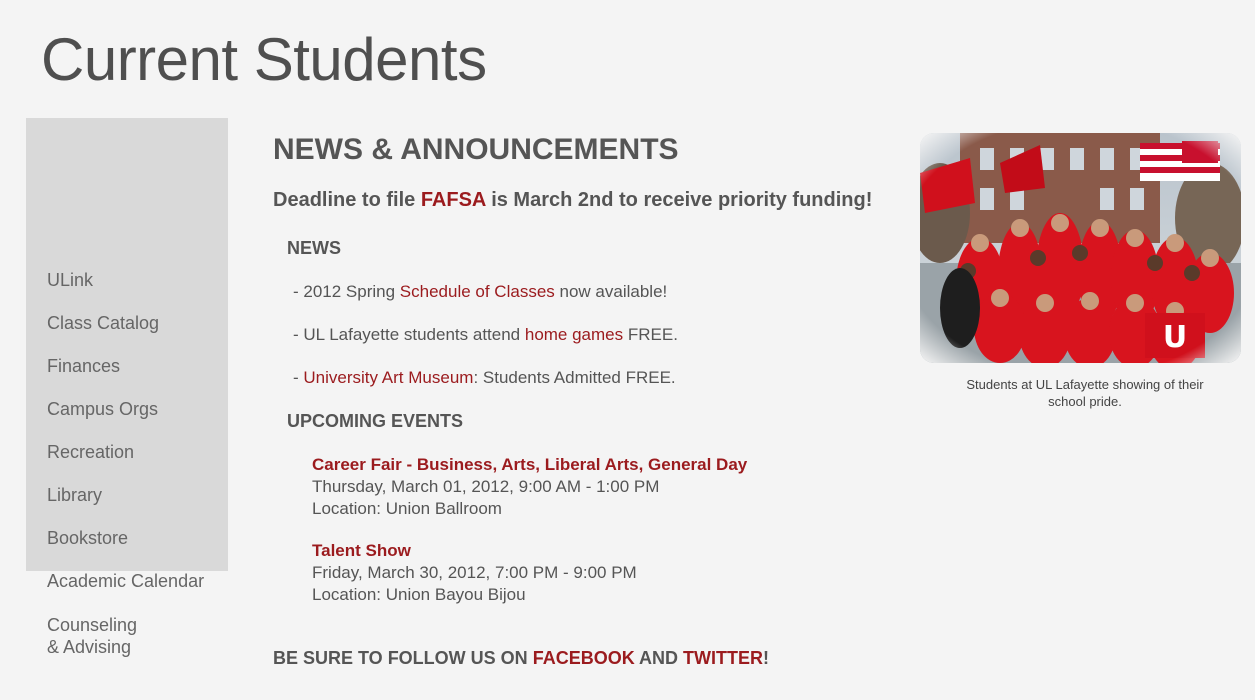 The image size is (1255, 700). I want to click on students-photo-image: U, so click(1080, 248).